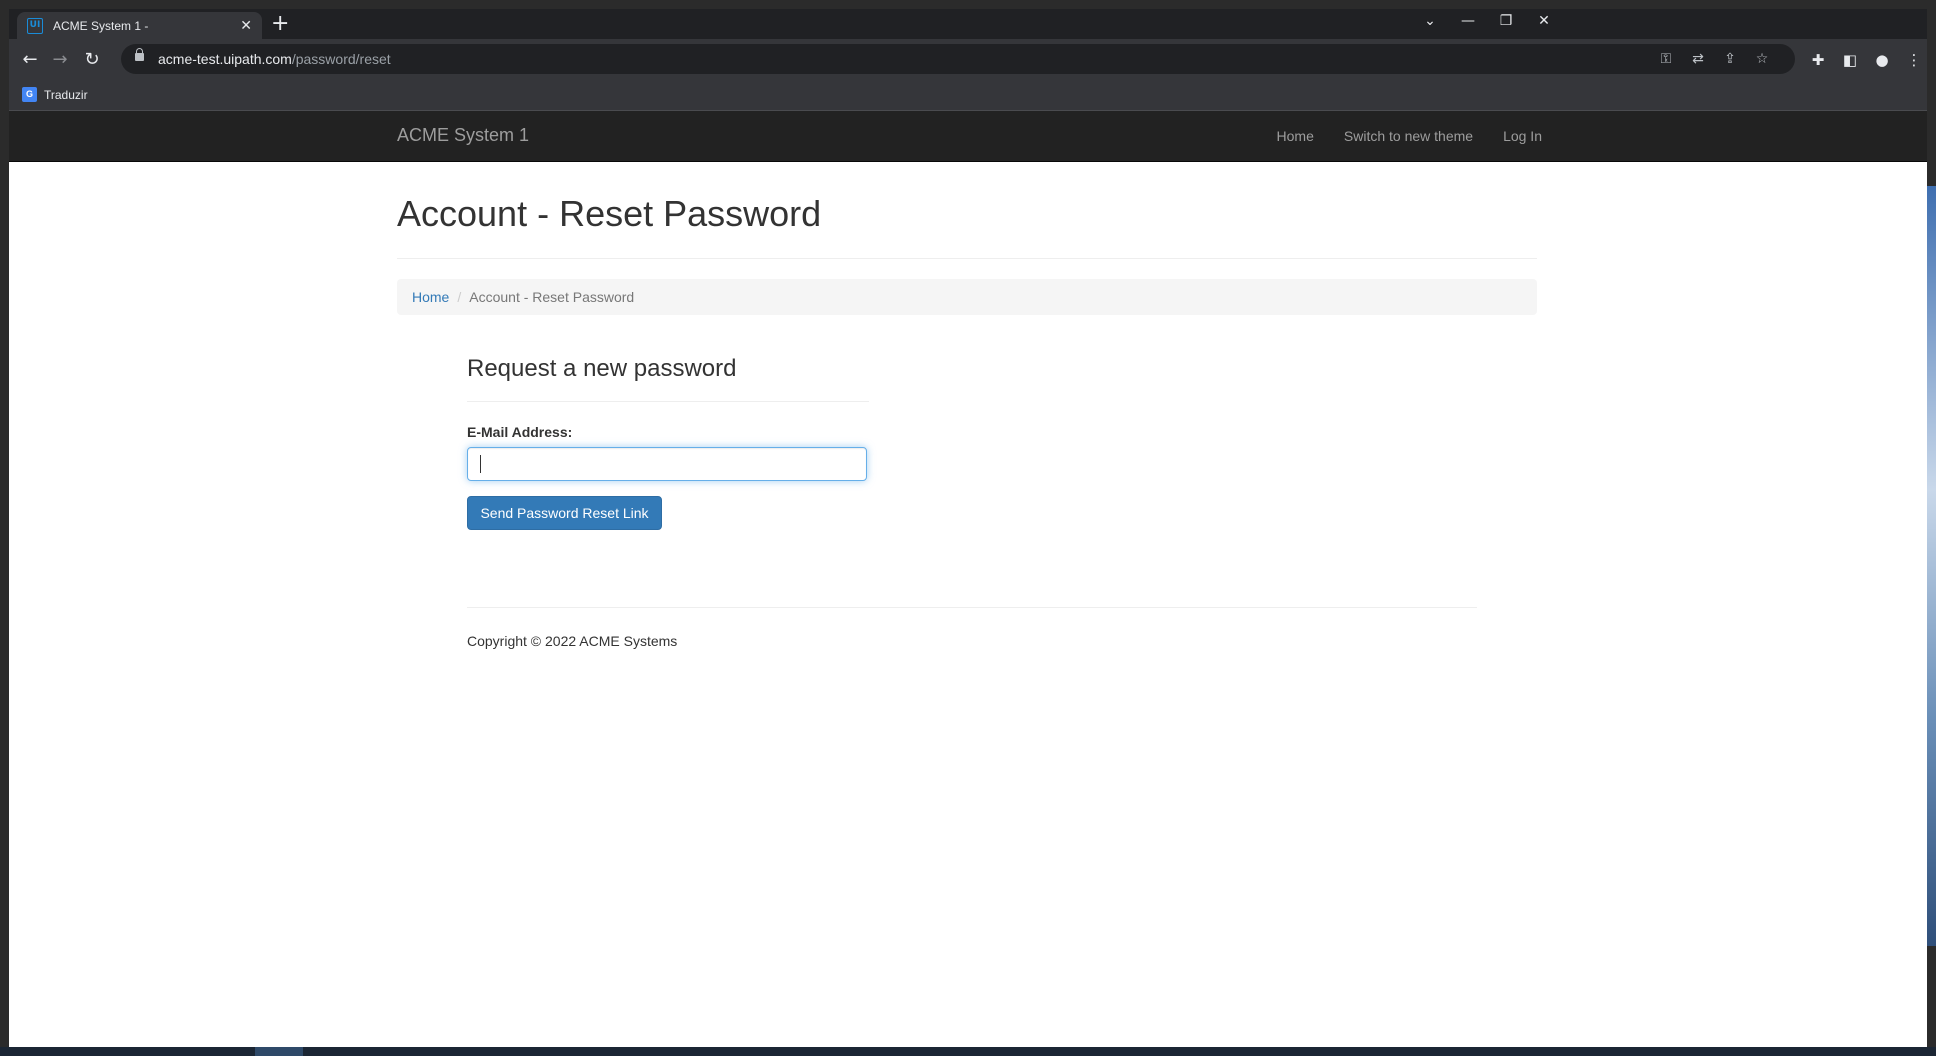 The height and width of the screenshot is (1056, 1936). I want to click on taskbar-active-app, so click(279, 1051).